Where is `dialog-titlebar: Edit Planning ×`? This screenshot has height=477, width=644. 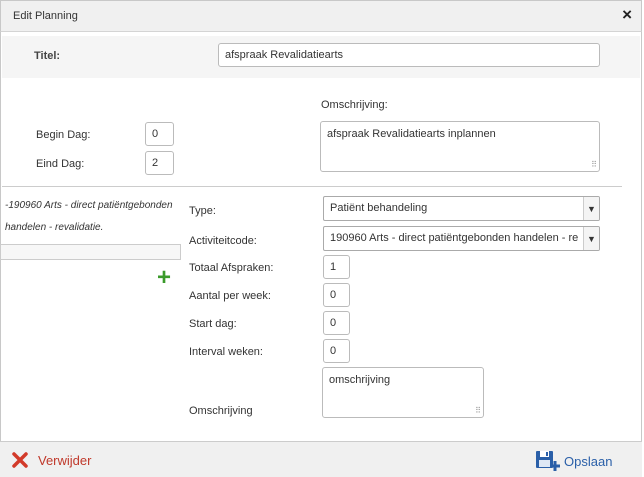 dialog-titlebar: Edit Planning × is located at coordinates (321, 16).